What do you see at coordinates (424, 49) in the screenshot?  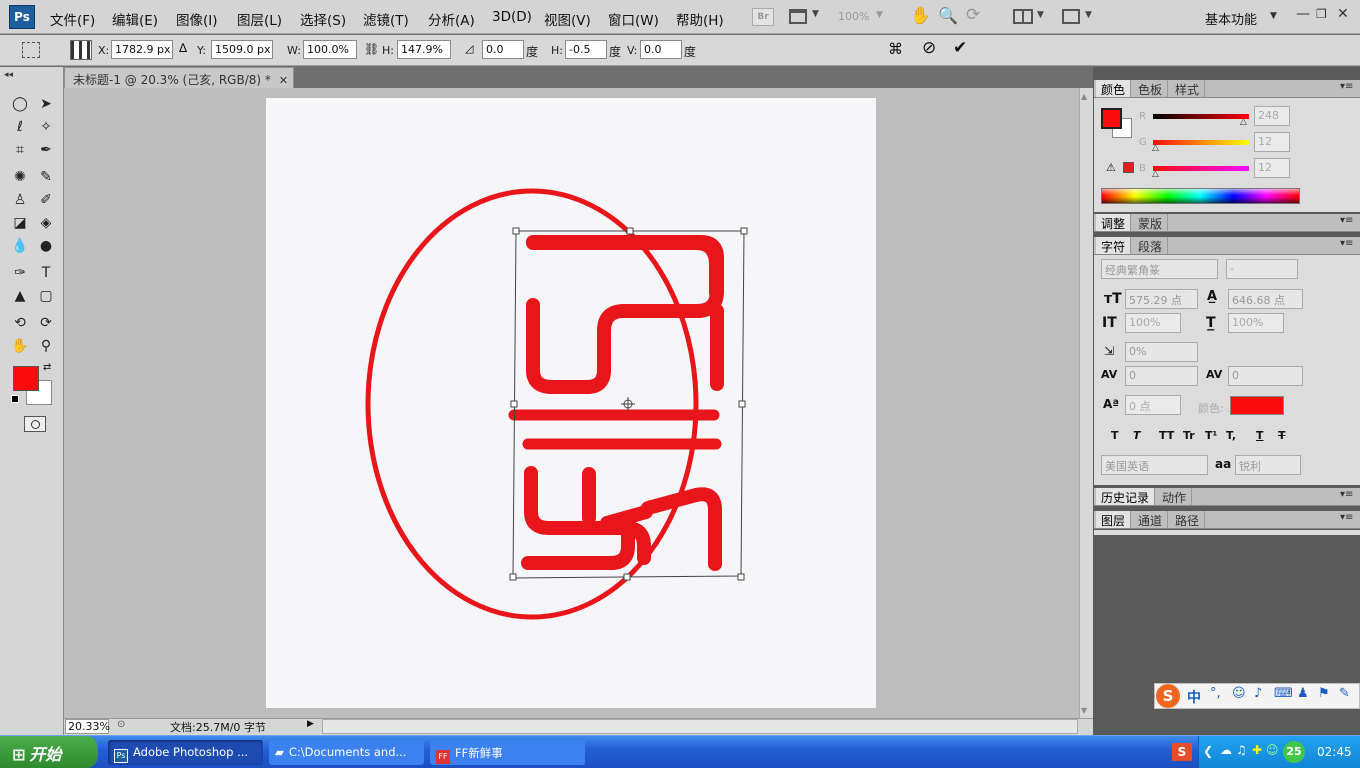 I see `height-scale-input: 147.9%` at bounding box center [424, 49].